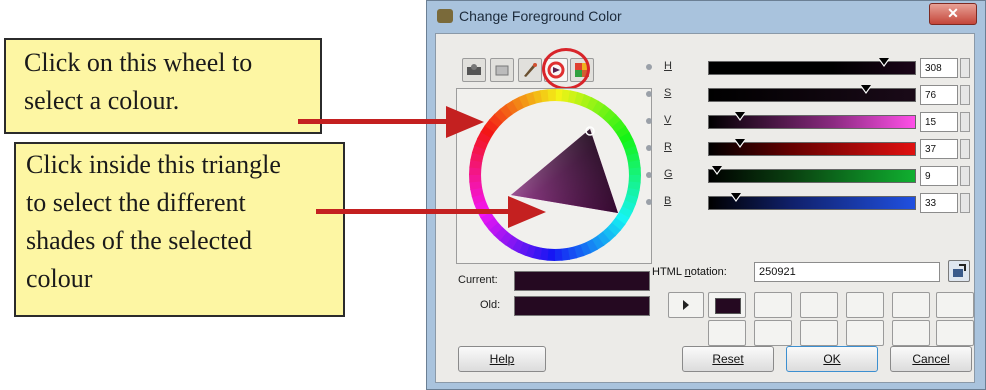 Image resolution: width=986 pixels, height=390 pixels. What do you see at coordinates (59, 278) in the screenshot?
I see `triangle-callout-line4: colour` at bounding box center [59, 278].